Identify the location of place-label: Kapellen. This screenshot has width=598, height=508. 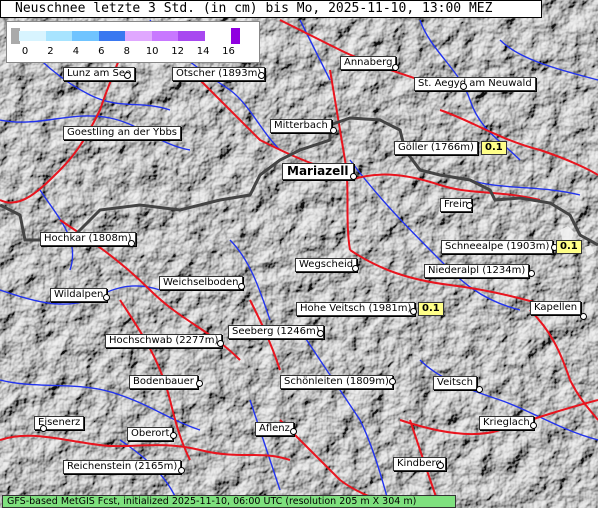
(556, 308).